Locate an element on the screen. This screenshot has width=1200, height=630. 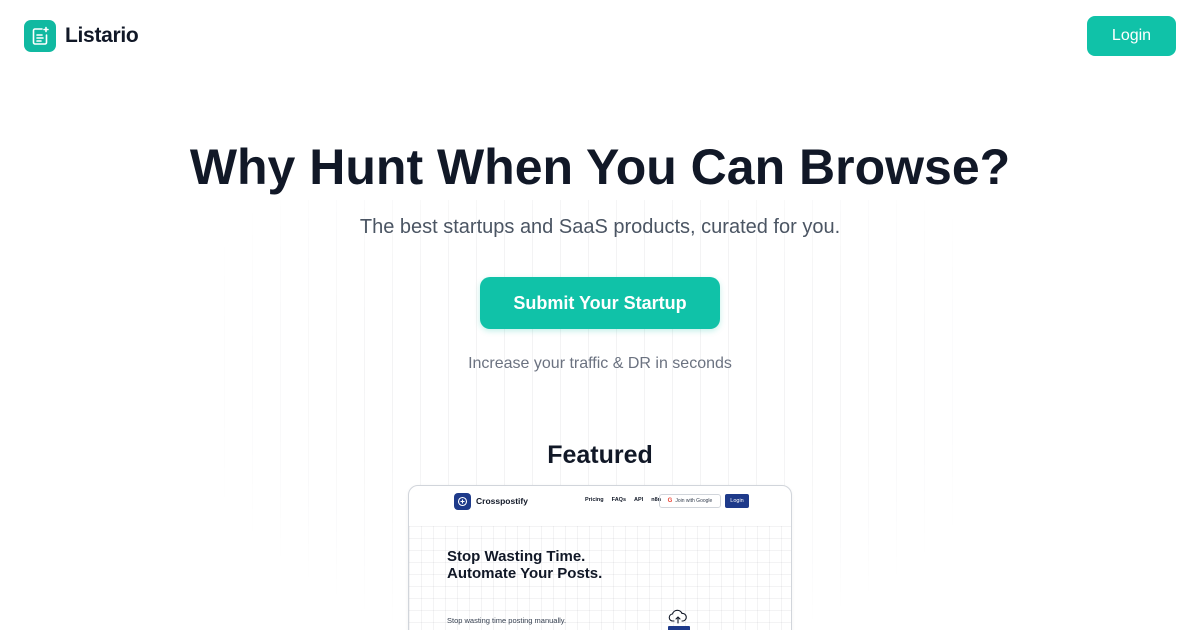
card-nav-link: API is located at coordinates (639, 500).